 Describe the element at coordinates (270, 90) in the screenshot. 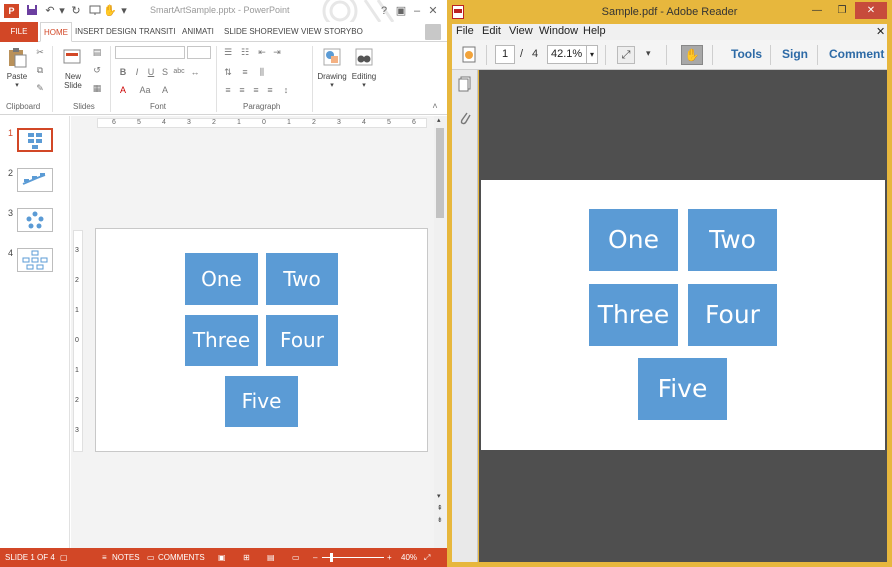

I see `justify-icon: ≡` at that location.